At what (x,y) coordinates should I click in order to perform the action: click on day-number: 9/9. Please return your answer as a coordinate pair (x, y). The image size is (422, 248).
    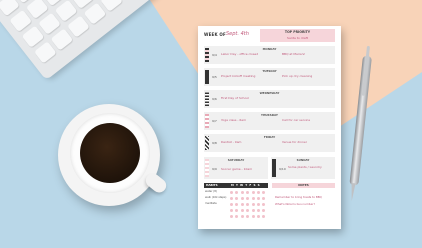
    Looking at the image, I should click on (214, 169).